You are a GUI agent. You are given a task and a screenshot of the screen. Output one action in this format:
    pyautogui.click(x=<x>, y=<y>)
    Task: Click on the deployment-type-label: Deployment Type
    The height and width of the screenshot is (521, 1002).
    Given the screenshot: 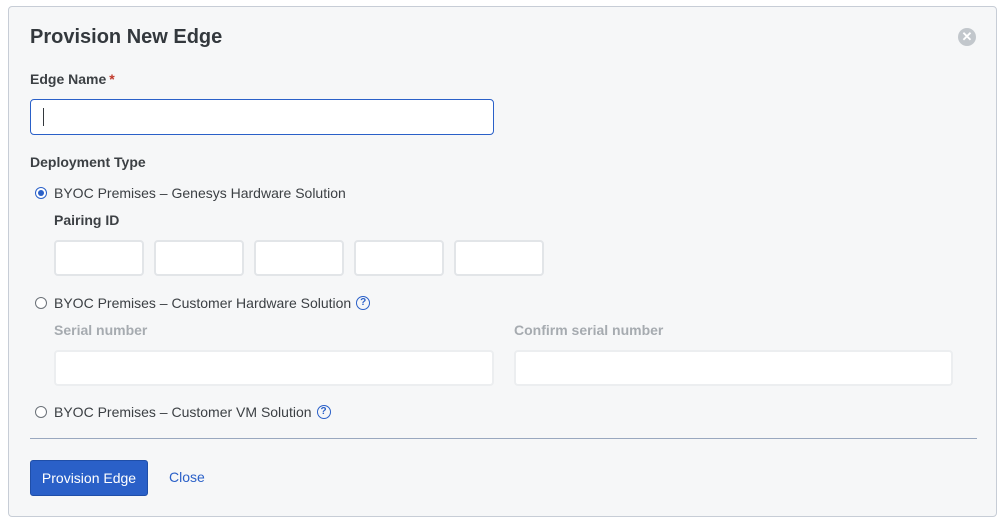 What is the action you would take?
    pyautogui.click(x=88, y=162)
    